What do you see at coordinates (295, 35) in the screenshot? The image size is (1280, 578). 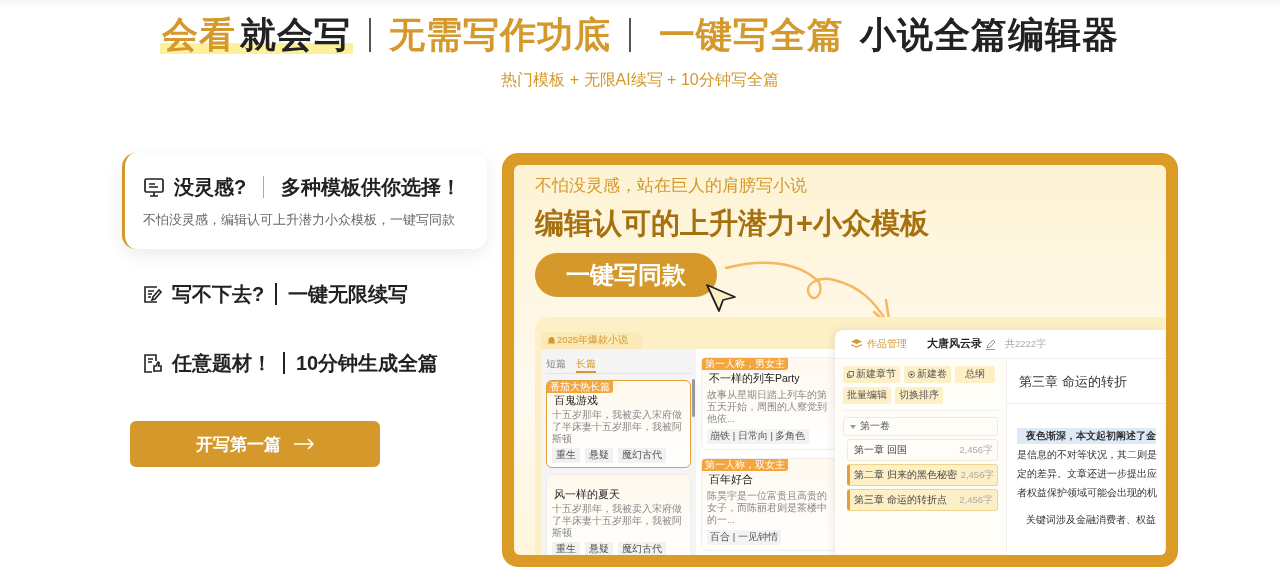 I see `title-text: 就会写` at bounding box center [295, 35].